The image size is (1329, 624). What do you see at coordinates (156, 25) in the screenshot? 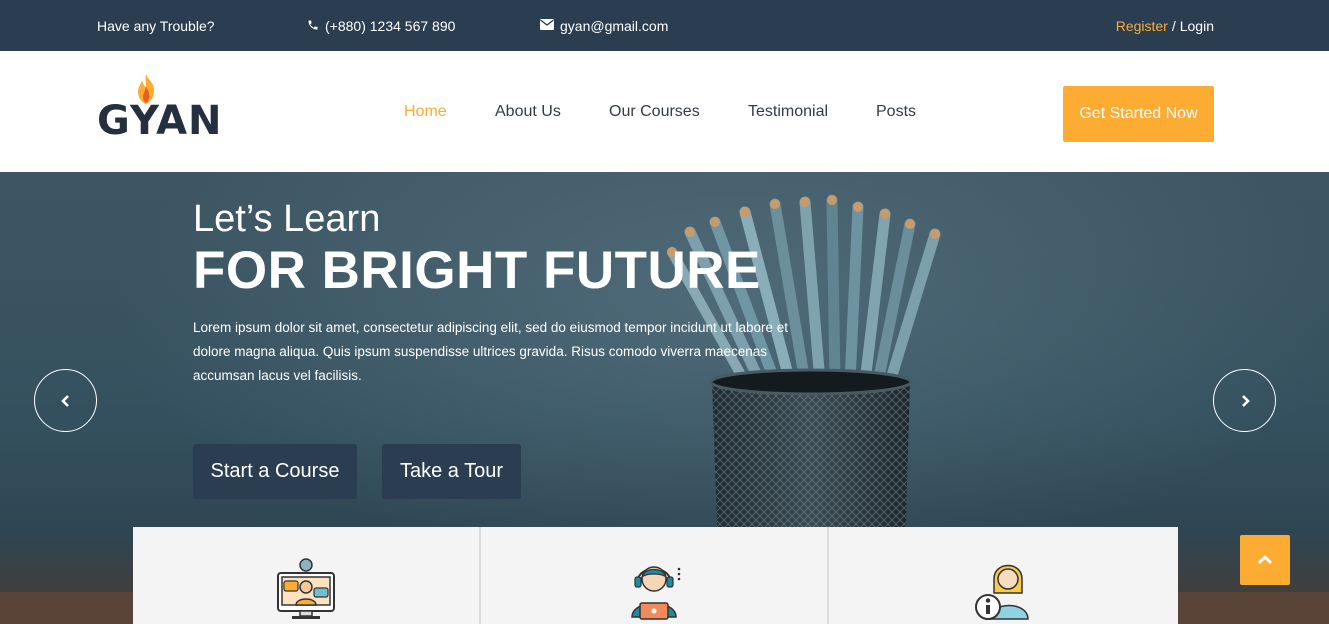
I see `trouble-text: Have any Trouble?` at bounding box center [156, 25].